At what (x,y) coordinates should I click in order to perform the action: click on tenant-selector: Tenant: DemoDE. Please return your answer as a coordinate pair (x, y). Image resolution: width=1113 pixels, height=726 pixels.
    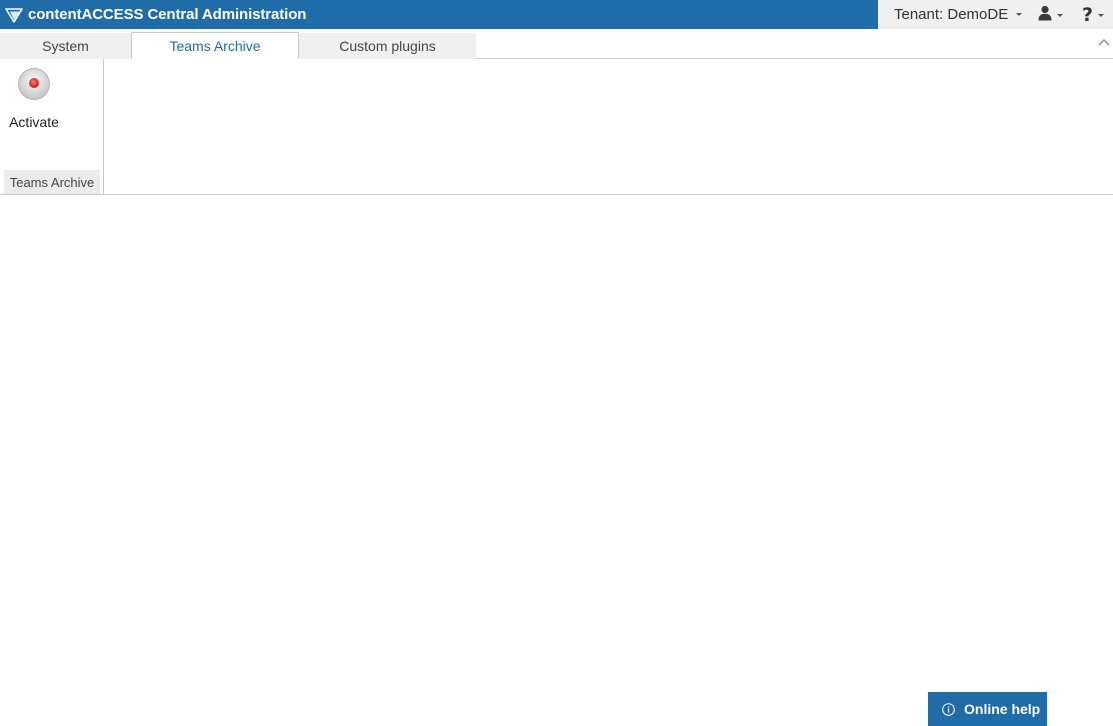
    Looking at the image, I should click on (958, 14).